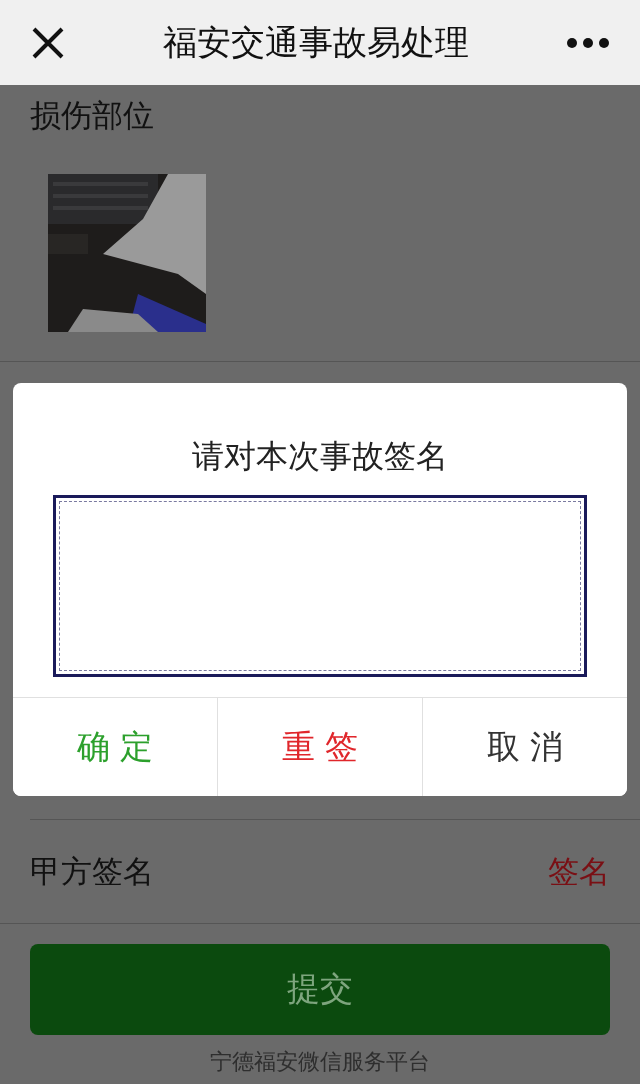 This screenshot has height=1084, width=640. I want to click on signature-pad, so click(320, 586).